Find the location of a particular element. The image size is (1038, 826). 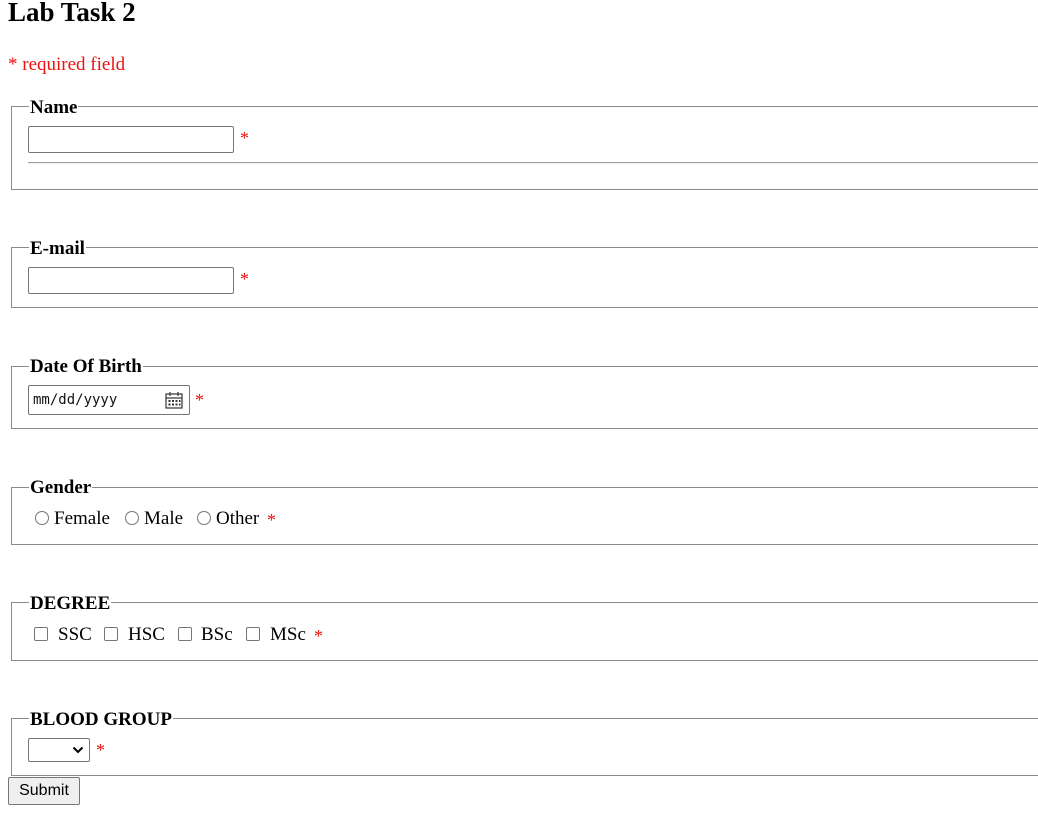

email-legend: E-mail is located at coordinates (57, 249).